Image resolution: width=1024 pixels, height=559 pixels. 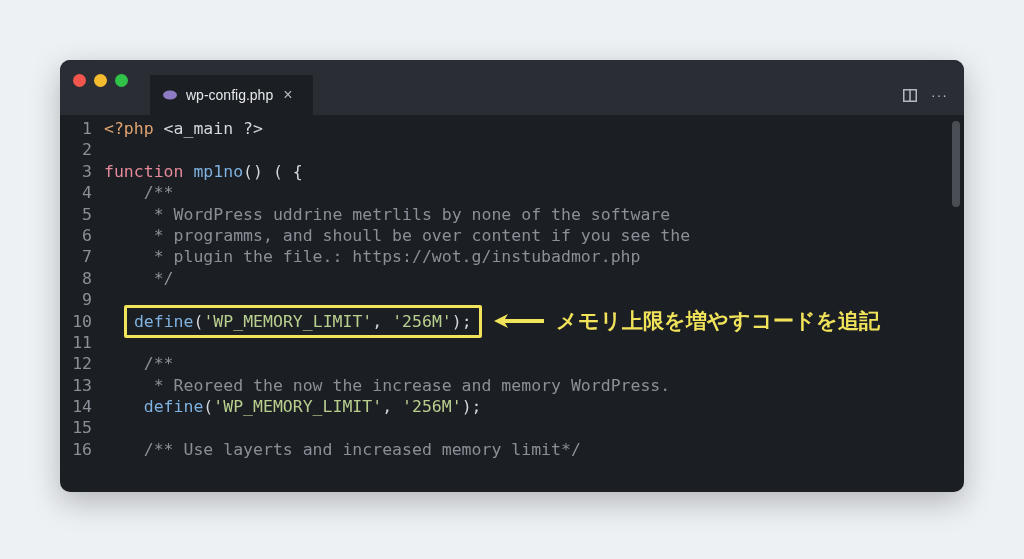 I want to click on tab-title: wp-config.php, so click(x=230, y=95).